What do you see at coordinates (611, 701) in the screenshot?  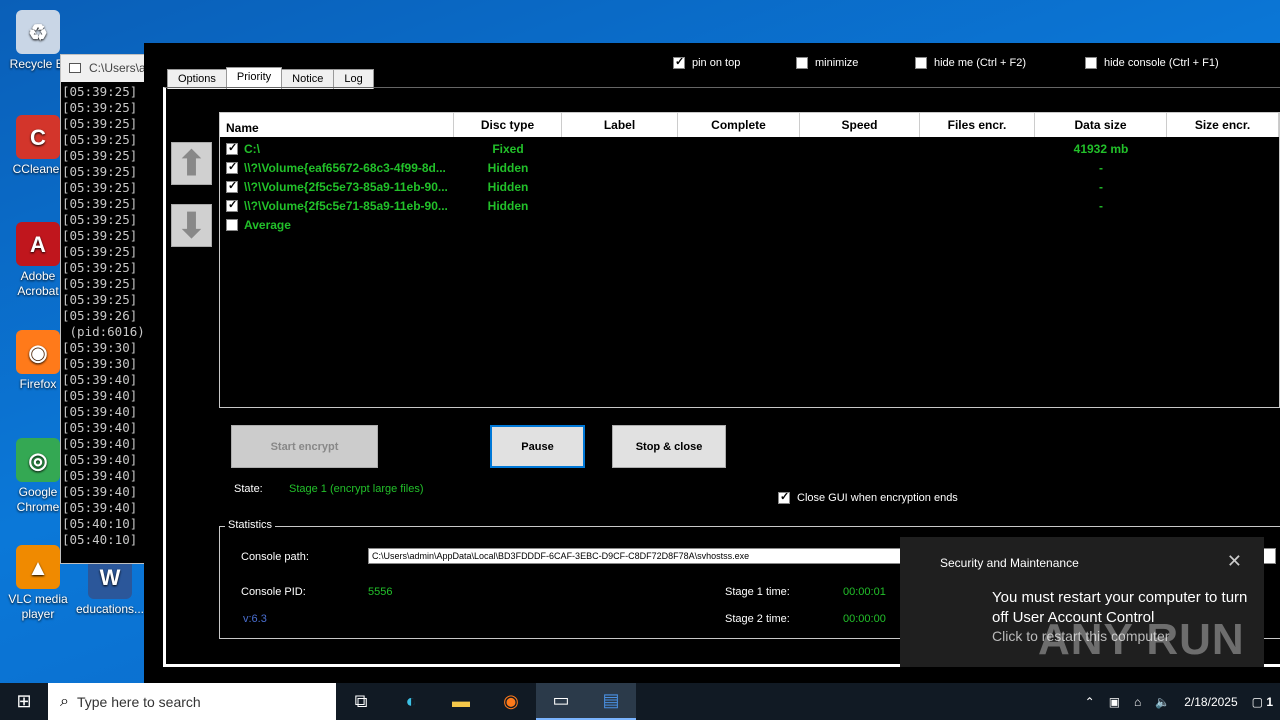 I see `encryptor-taskbar-button: ▤` at bounding box center [611, 701].